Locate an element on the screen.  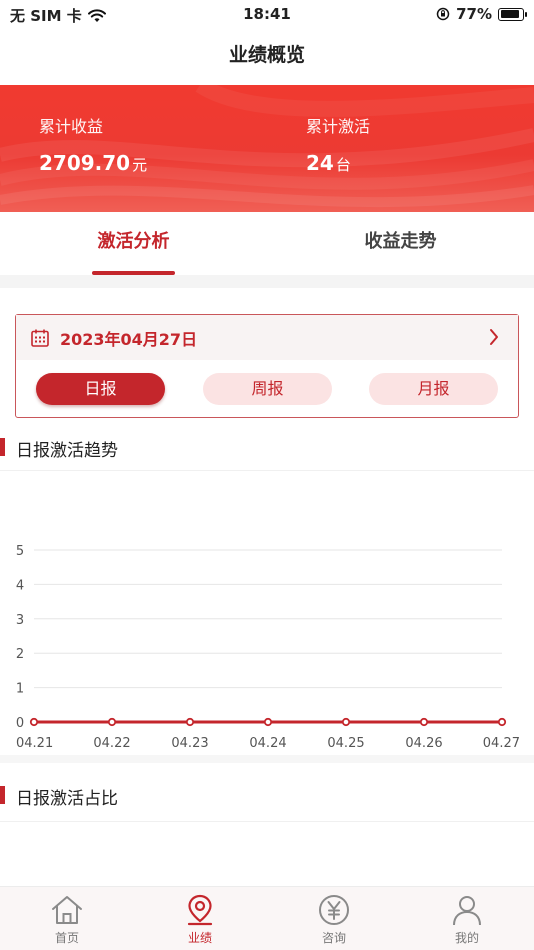
ratio-section-title: 日报激活占比 is located at coordinates (59, 796).